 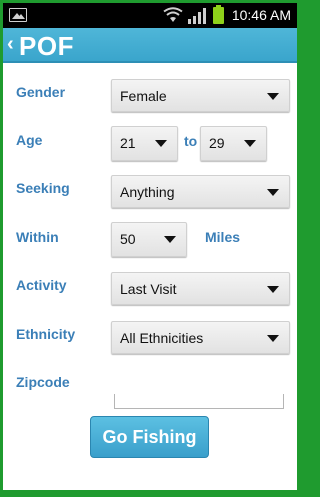 What do you see at coordinates (200, 95) in the screenshot?
I see `gender-select: Female` at bounding box center [200, 95].